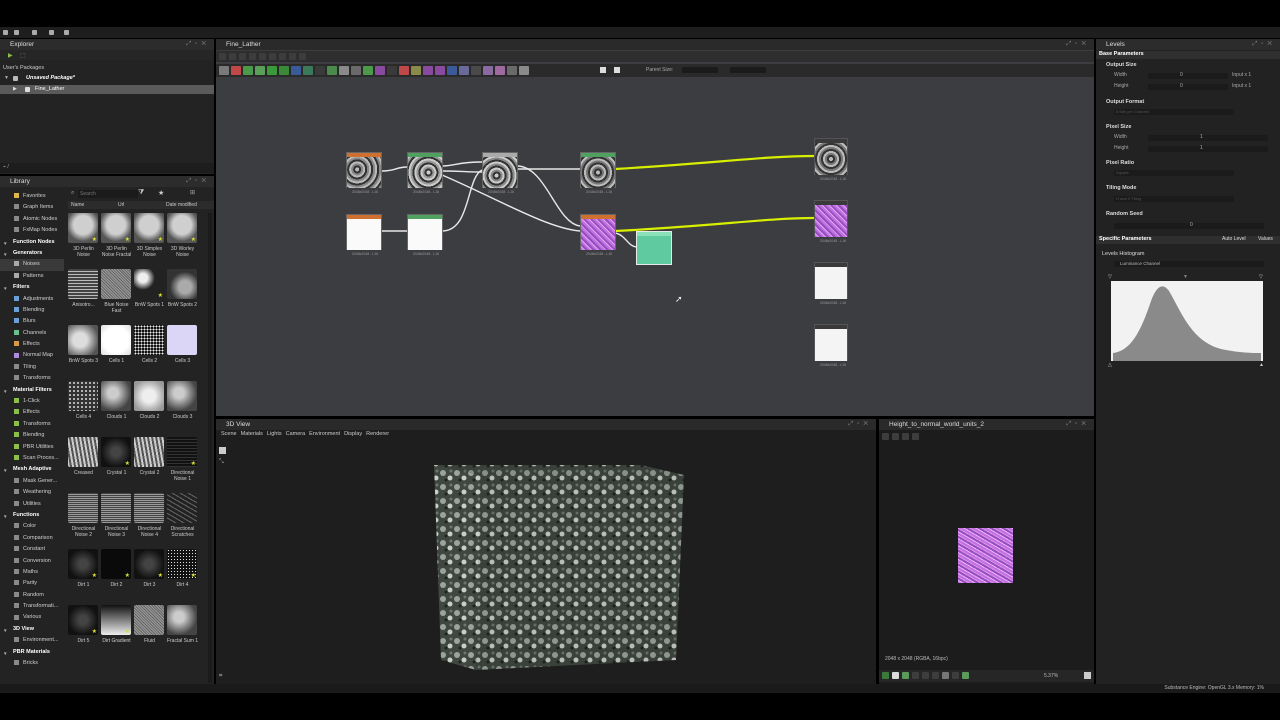 Image resolution: width=1280 pixels, height=720 pixels. What do you see at coordinates (15, 89) in the screenshot?
I see `collapse-arrow-icon: ▶` at bounding box center [15, 89].